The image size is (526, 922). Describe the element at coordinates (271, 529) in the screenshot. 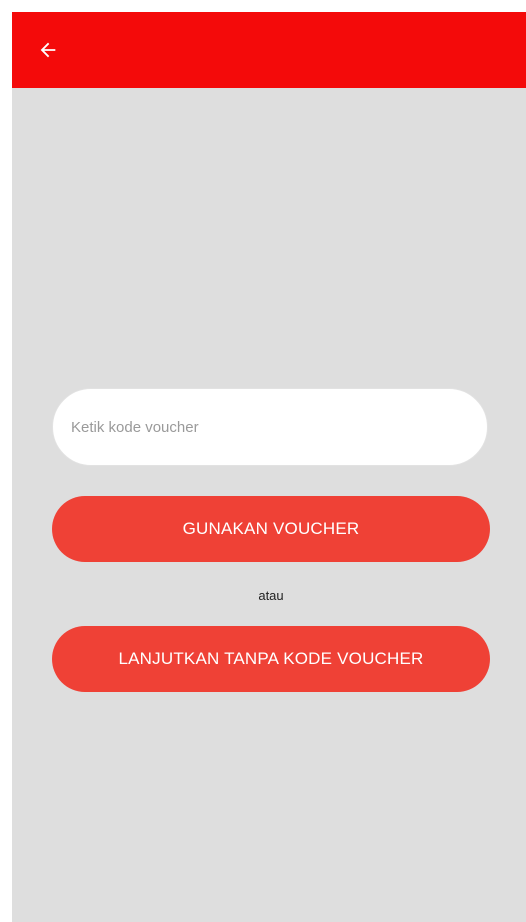

I see `apply-voucher-button: GUNAKAN VOUCHER` at that location.